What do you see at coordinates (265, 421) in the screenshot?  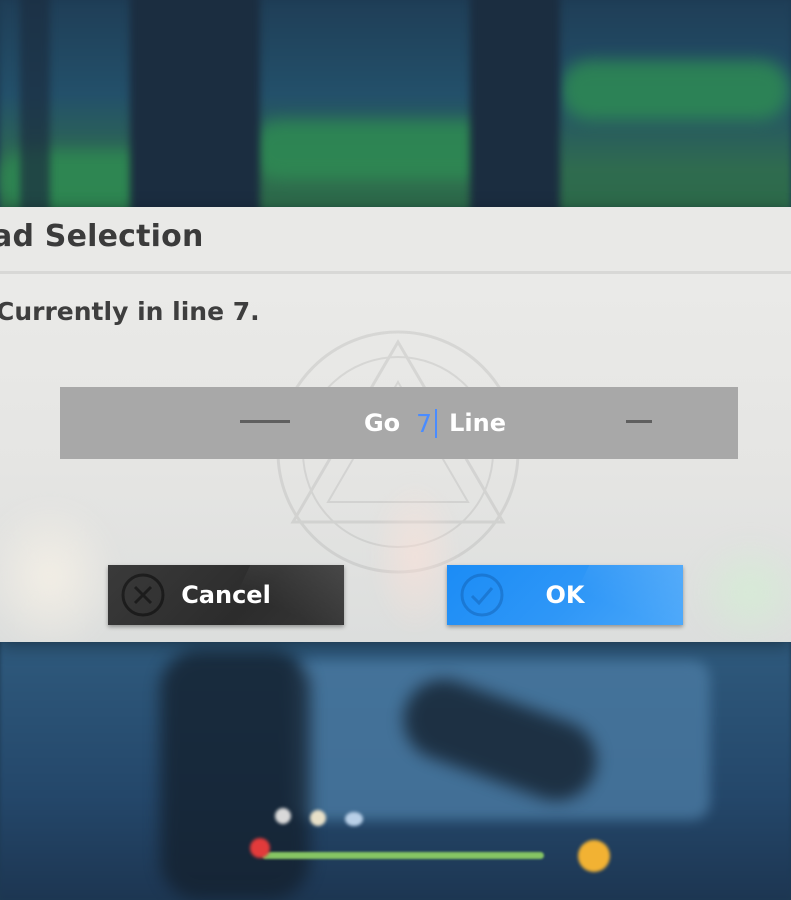 I see `decrement-minus-icon` at bounding box center [265, 421].